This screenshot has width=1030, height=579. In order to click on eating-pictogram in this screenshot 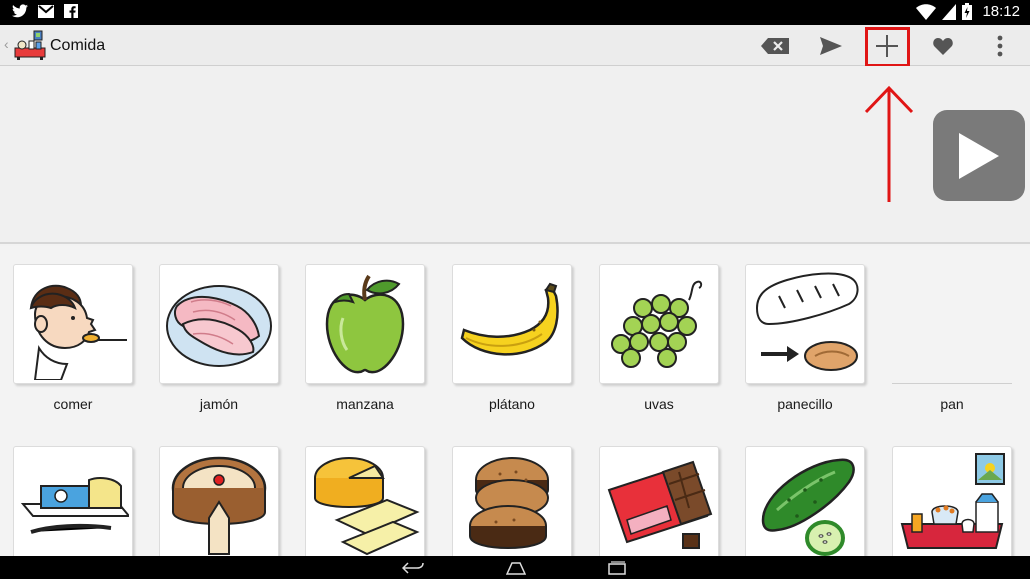, I will do `click(78, 332)`.